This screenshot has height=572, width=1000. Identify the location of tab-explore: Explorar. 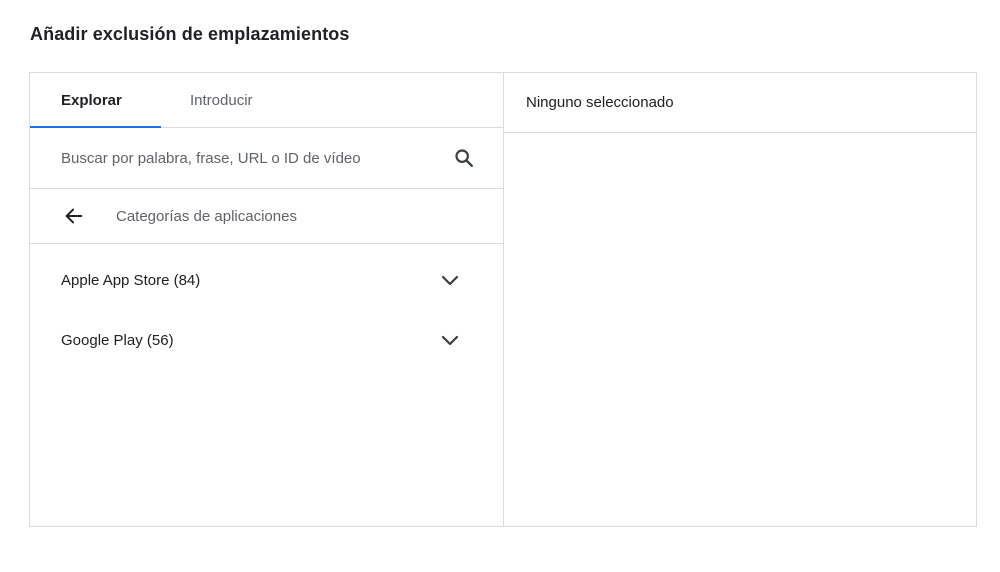
(95, 100).